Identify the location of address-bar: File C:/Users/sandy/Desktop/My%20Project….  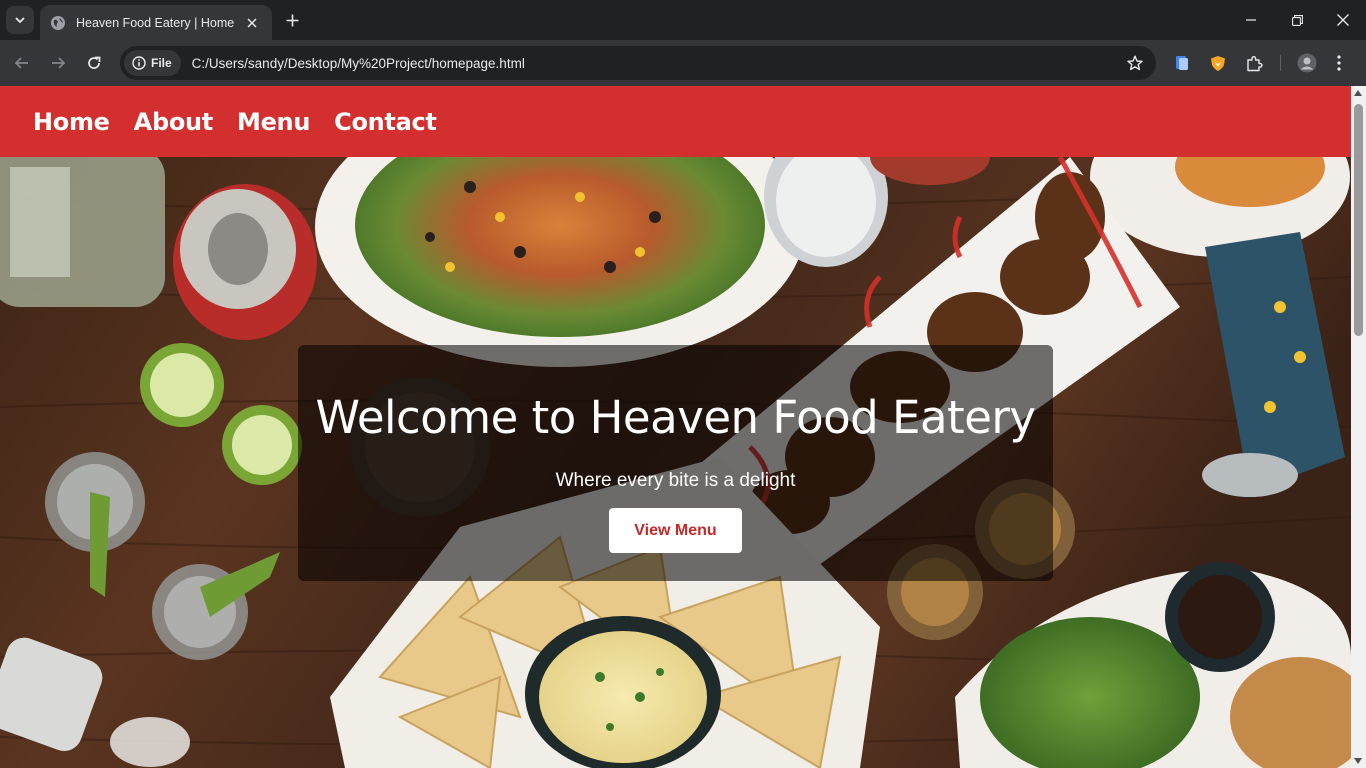
(638, 63).